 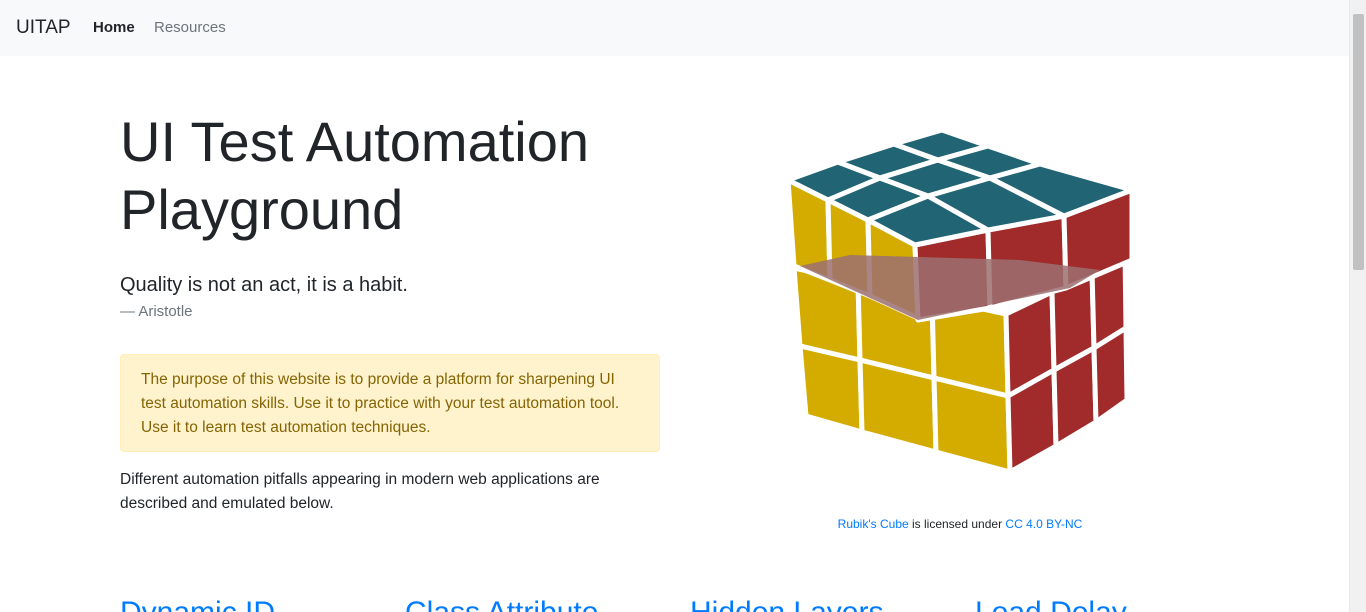 I want to click on section-link-hidden-layers: Hidden Layers, so click(x=786, y=605).